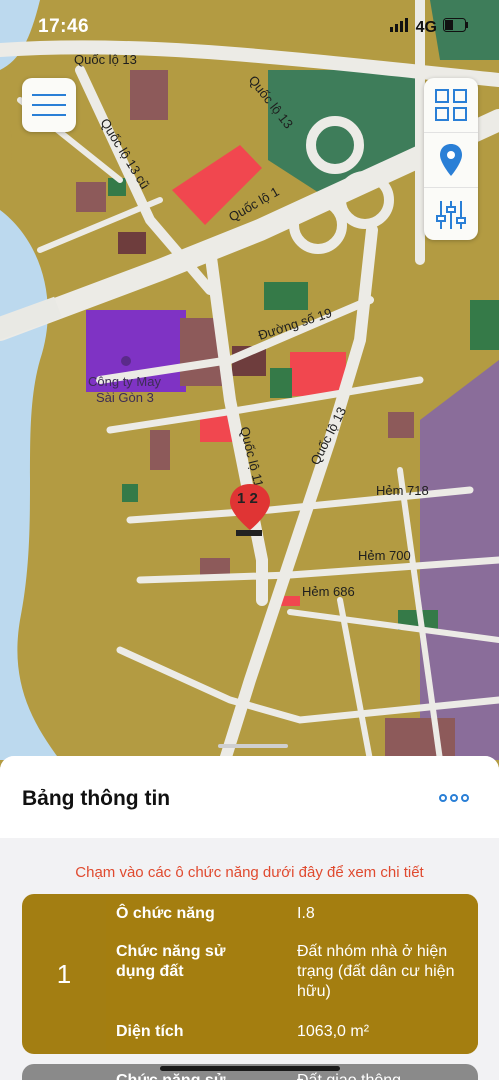  What do you see at coordinates (150, 1031) in the screenshot?
I see `row-label: Diện tích` at bounding box center [150, 1031].